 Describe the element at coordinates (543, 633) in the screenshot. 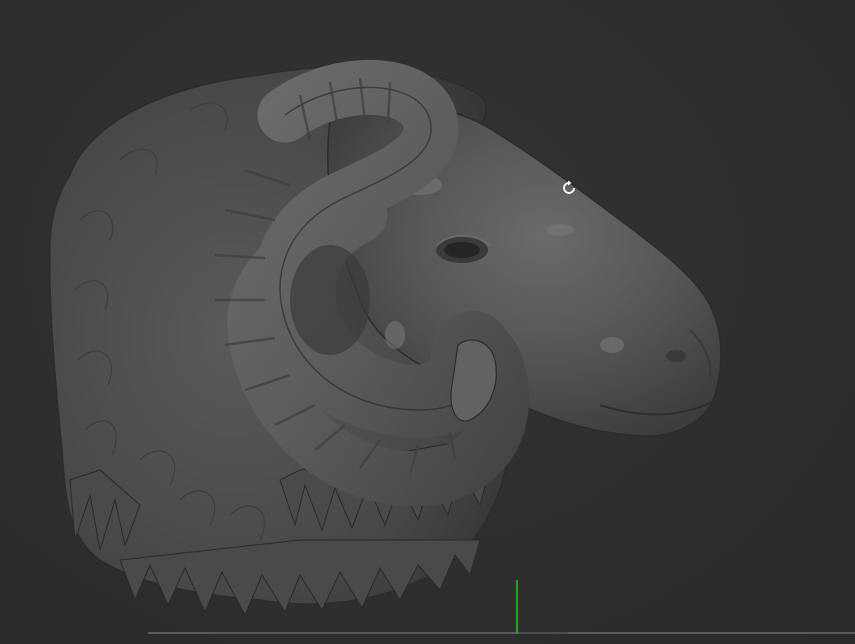

I see `ground-grid-accent` at that location.